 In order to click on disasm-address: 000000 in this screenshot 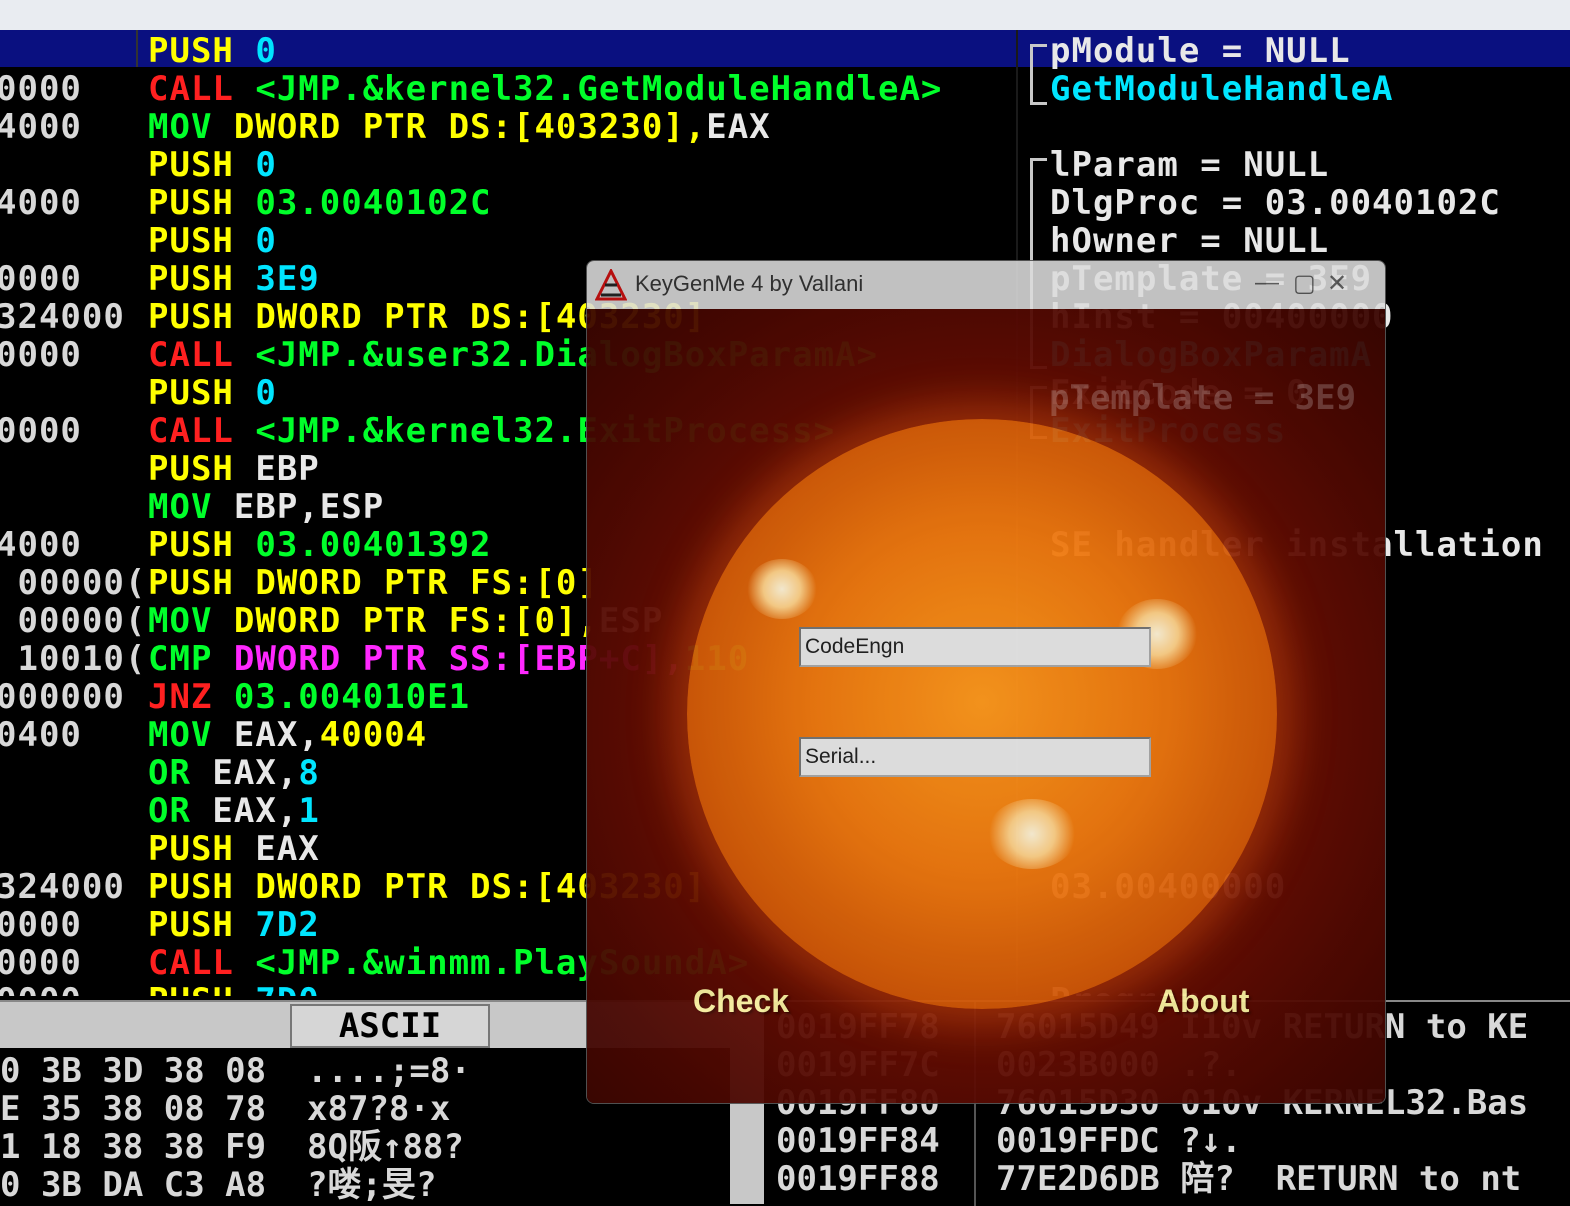, I will do `click(62, 697)`.